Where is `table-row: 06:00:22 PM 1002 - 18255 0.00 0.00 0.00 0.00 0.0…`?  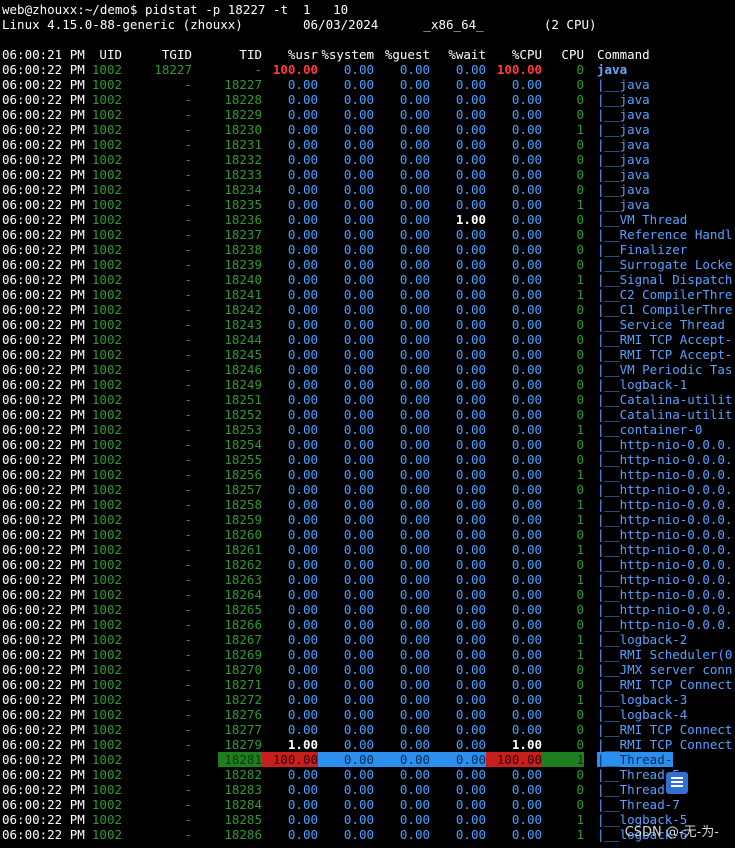
table-row: 06:00:22 PM 1002 - 18255 0.00 0.00 0.00 0.00 0.0… is located at coordinates (367, 459).